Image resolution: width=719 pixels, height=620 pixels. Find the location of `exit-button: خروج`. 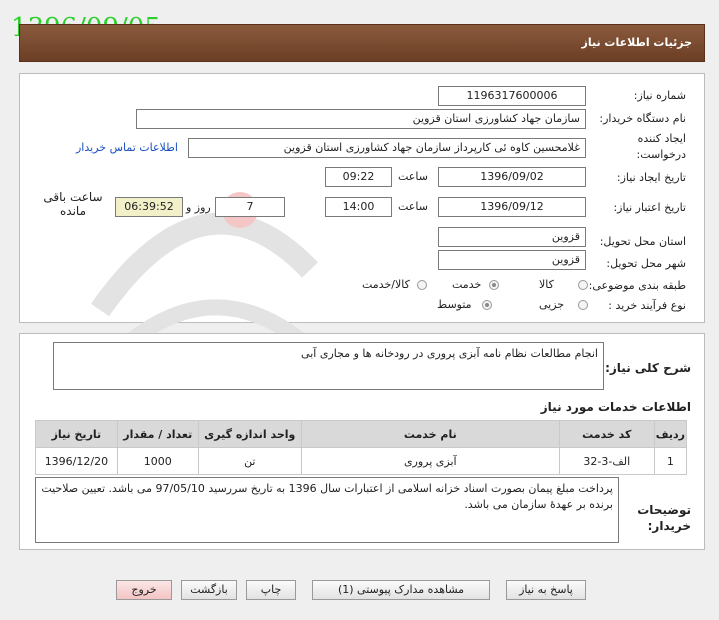

exit-button: خروج is located at coordinates (144, 590).